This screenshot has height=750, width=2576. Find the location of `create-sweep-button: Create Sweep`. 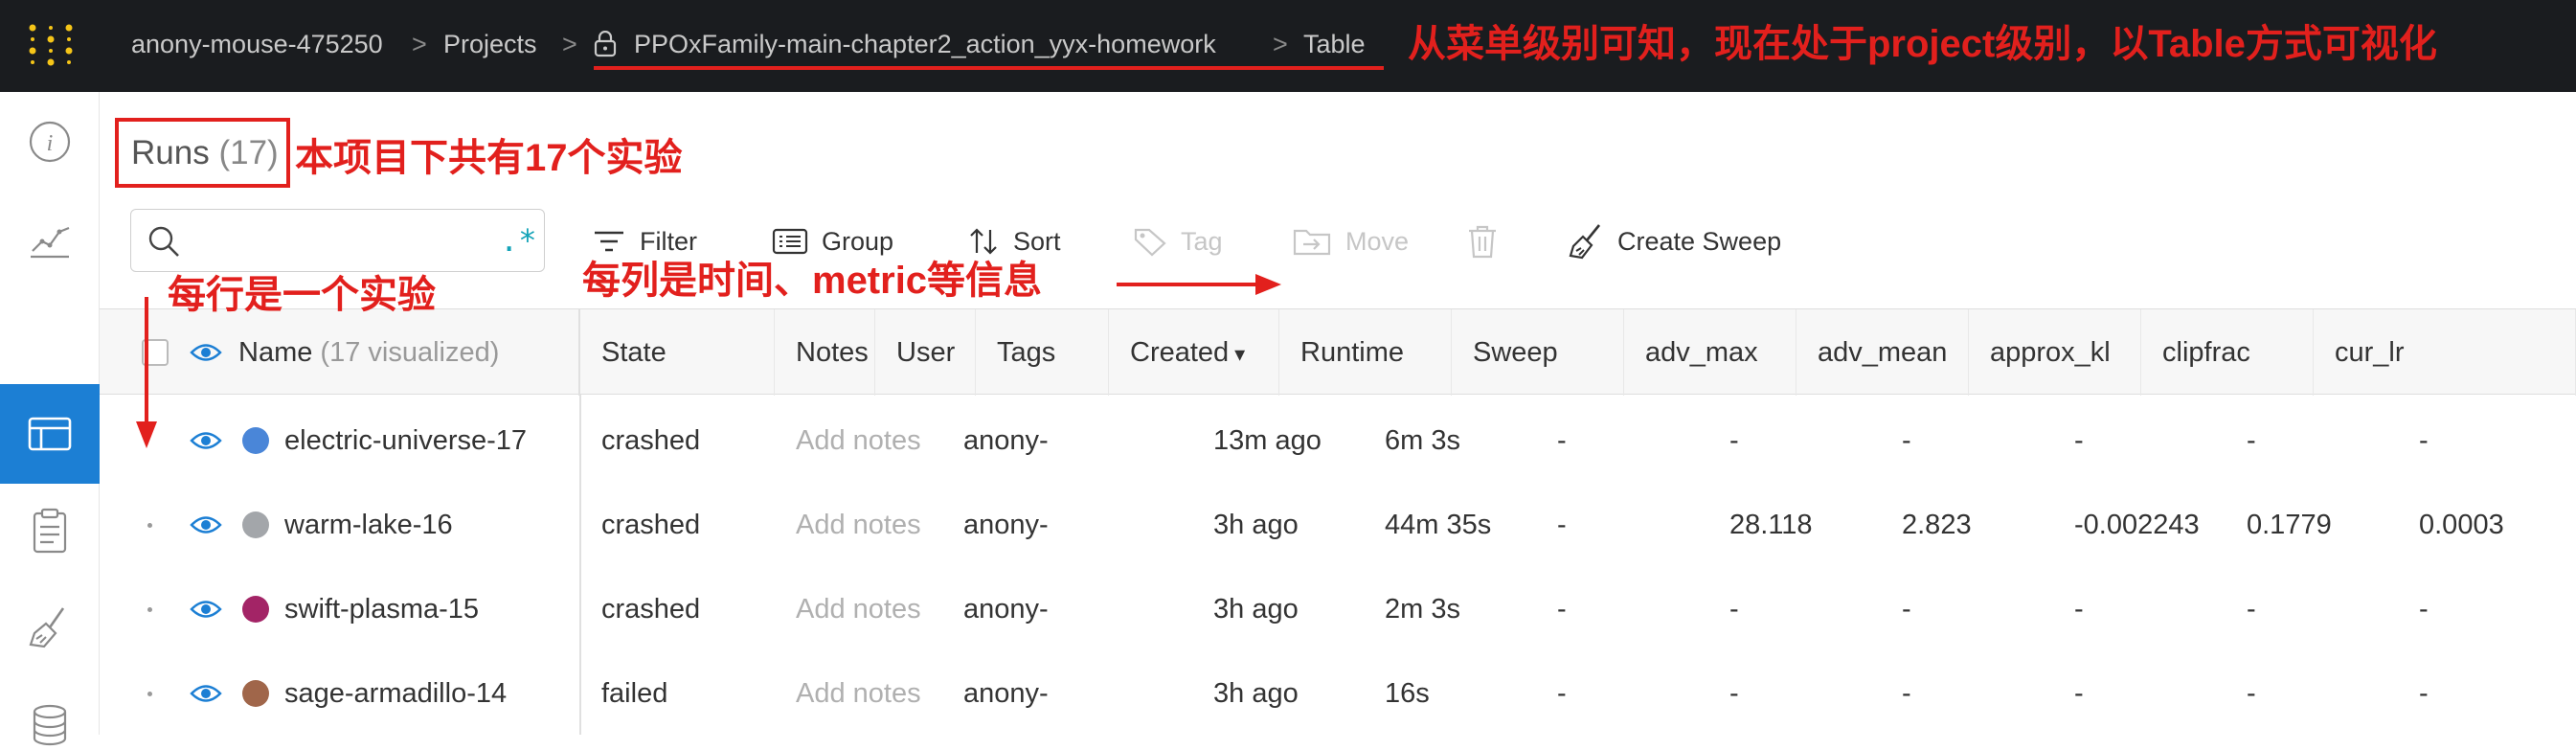

create-sweep-button: Create Sweep is located at coordinates (1674, 241).